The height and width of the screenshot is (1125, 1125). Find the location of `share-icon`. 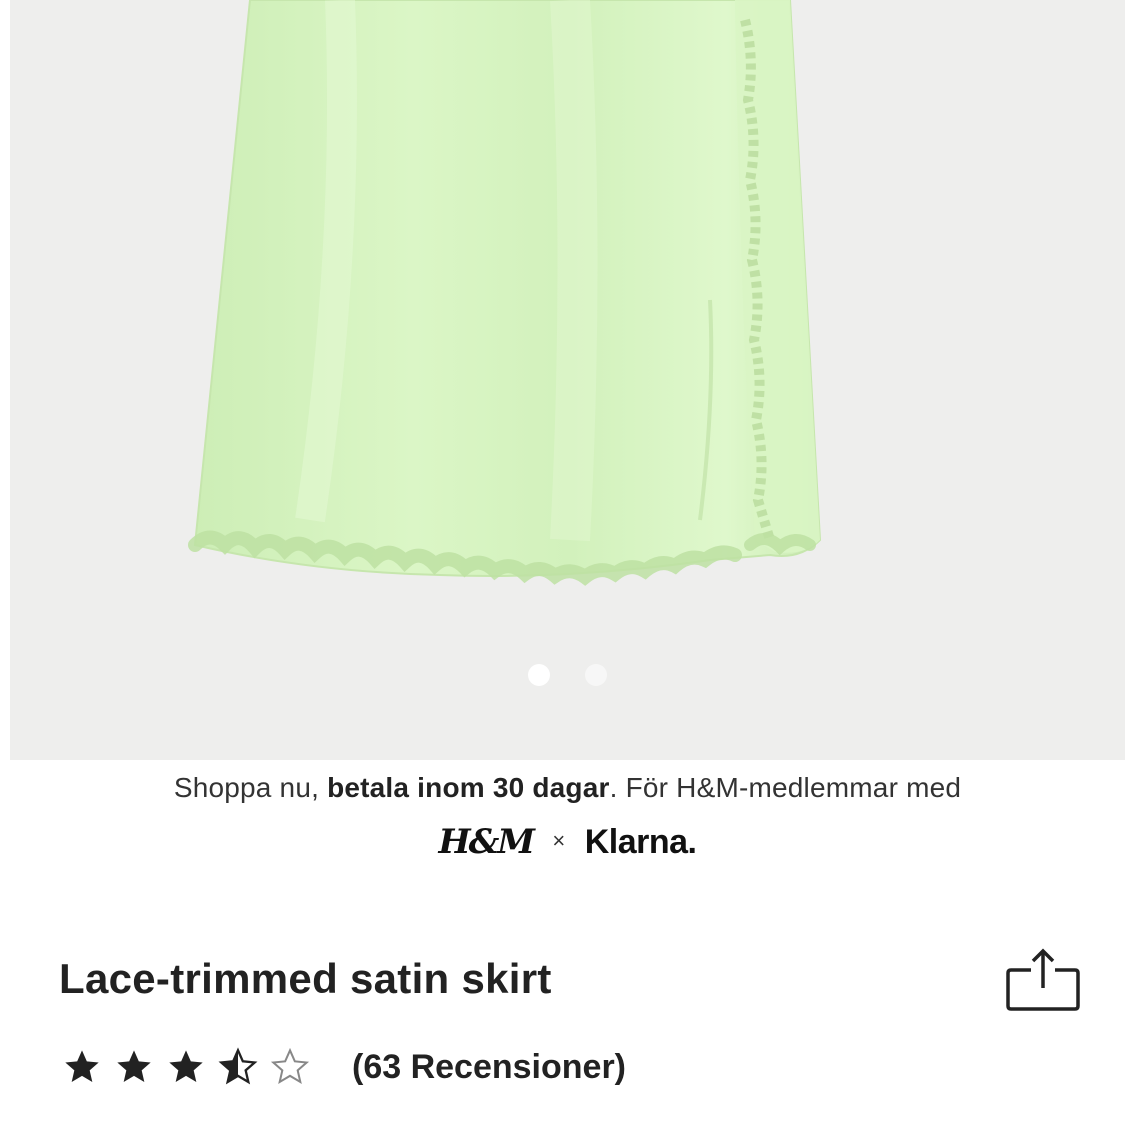

share-icon is located at coordinates (1043, 979).